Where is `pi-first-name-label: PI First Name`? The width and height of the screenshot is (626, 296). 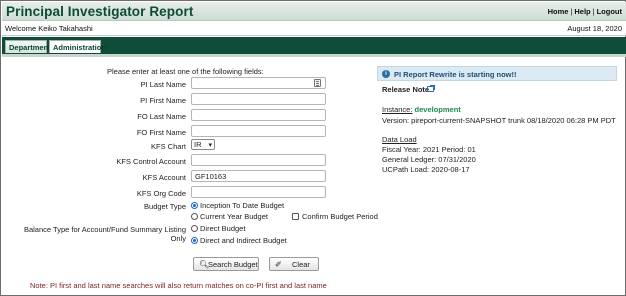
pi-first-name-label: PI First Name is located at coordinates (163, 100).